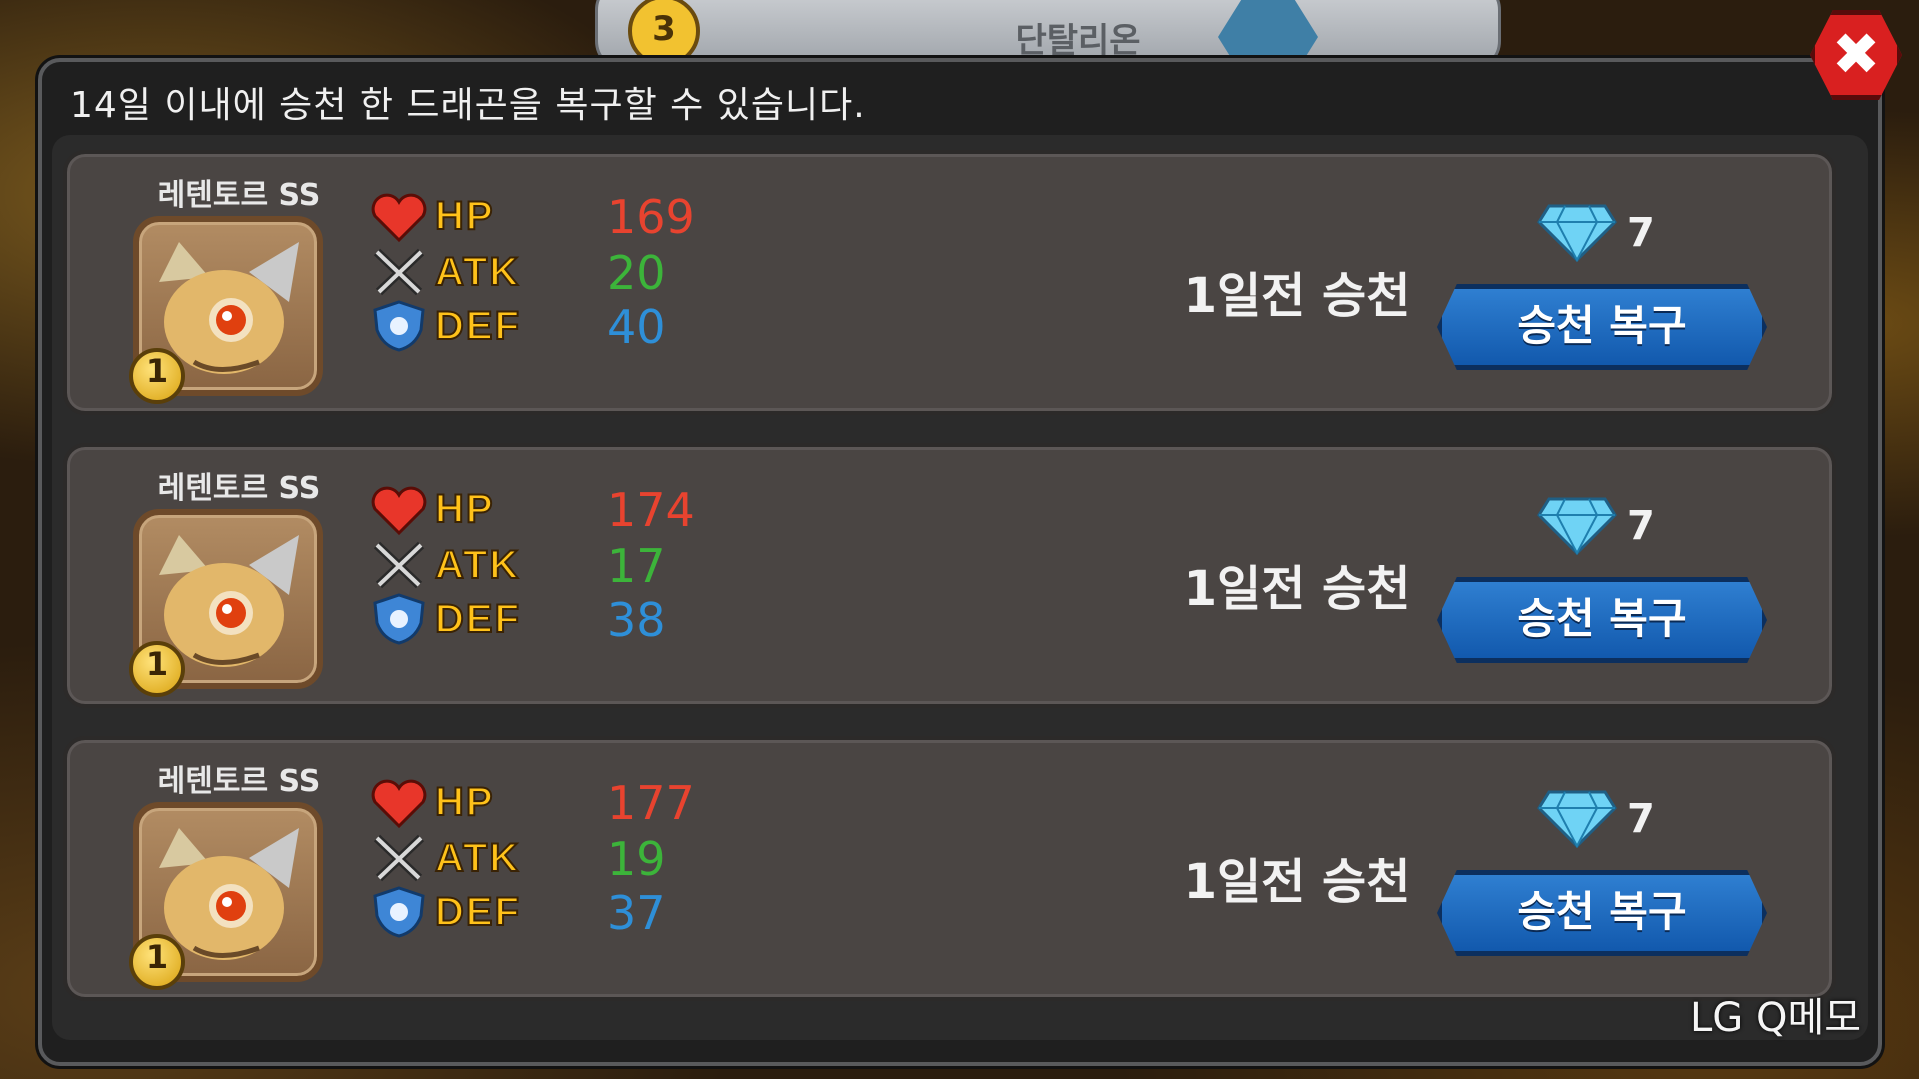  What do you see at coordinates (636, 859) in the screenshot?
I see `atk-value: 19` at bounding box center [636, 859].